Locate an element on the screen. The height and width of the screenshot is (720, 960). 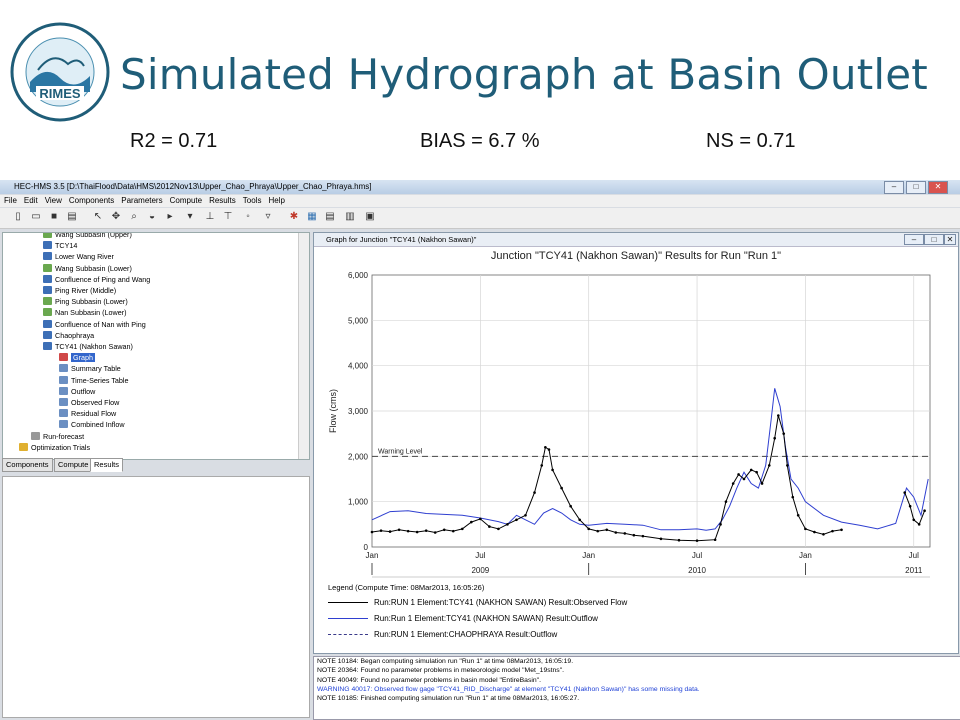
menu-parameters: Parameters is located at coordinates (141, 200).